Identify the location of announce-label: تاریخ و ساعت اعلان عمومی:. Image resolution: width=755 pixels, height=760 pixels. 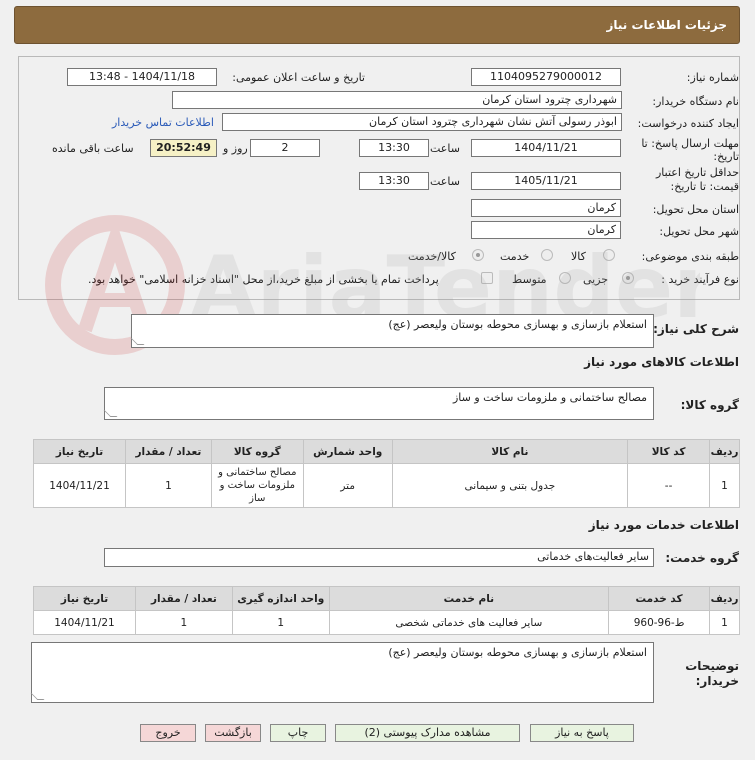
(298, 77).